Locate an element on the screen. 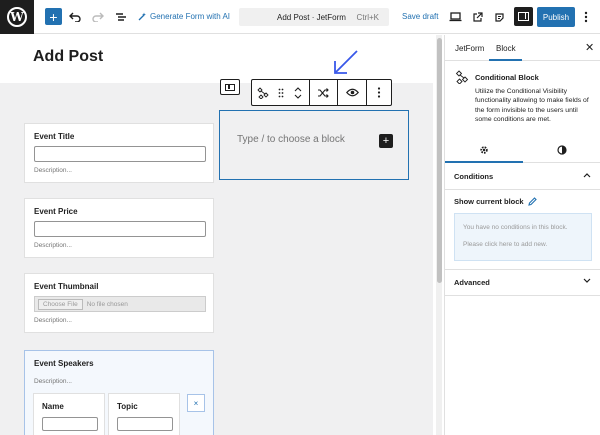  advanced-panel-header: Advanced is located at coordinates (522, 283).